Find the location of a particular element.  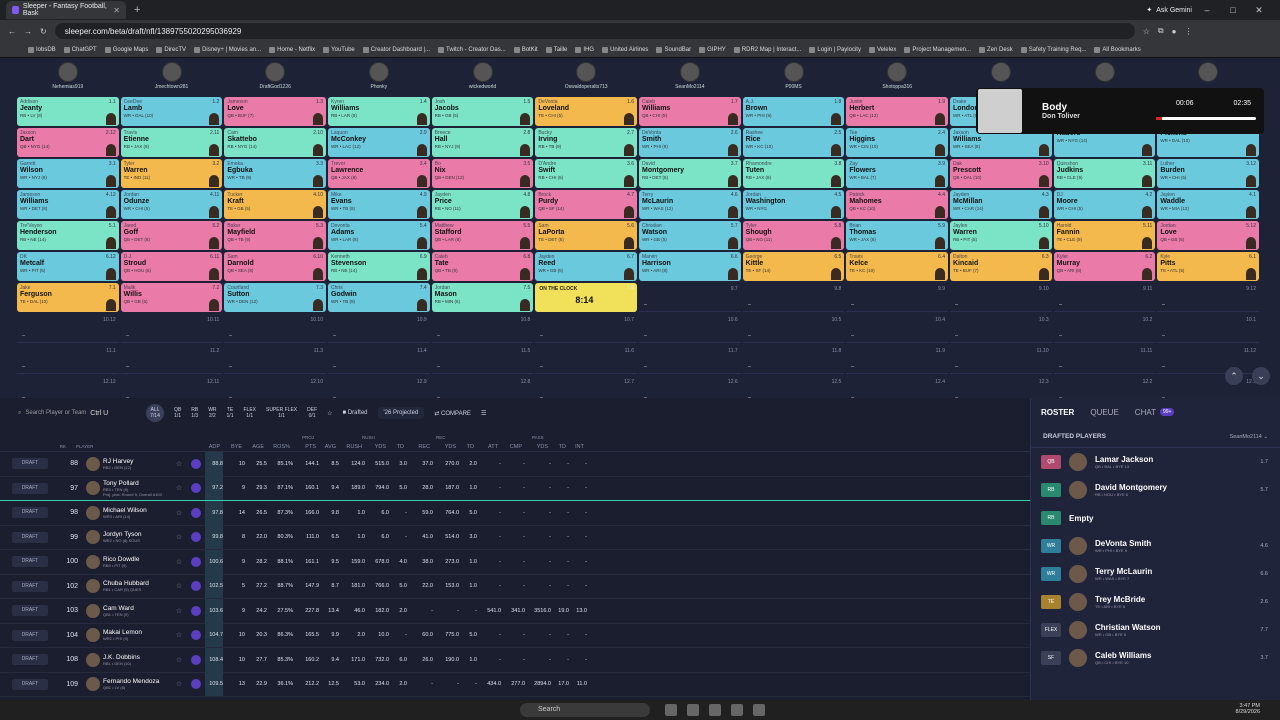

column-rec: REC is located at coordinates (417, 447).